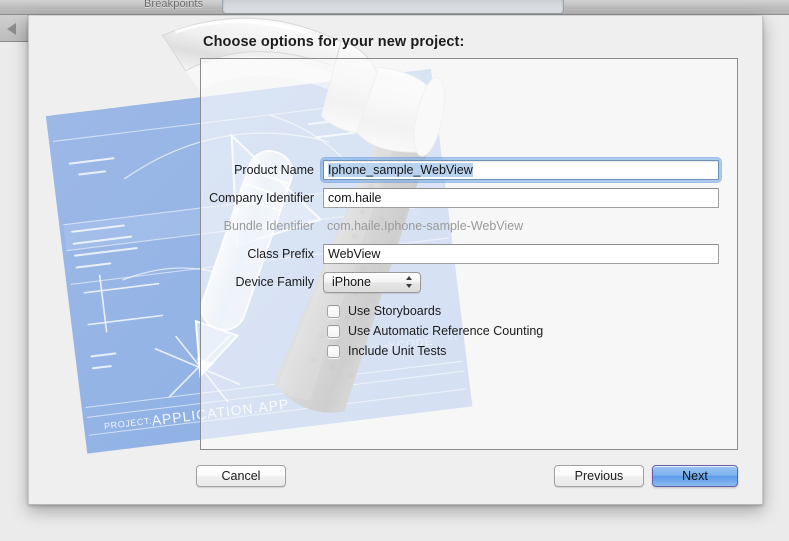 The height and width of the screenshot is (541, 789). Describe the element at coordinates (395, 311) in the screenshot. I see `checkbox-label: Use Storyboards` at that location.